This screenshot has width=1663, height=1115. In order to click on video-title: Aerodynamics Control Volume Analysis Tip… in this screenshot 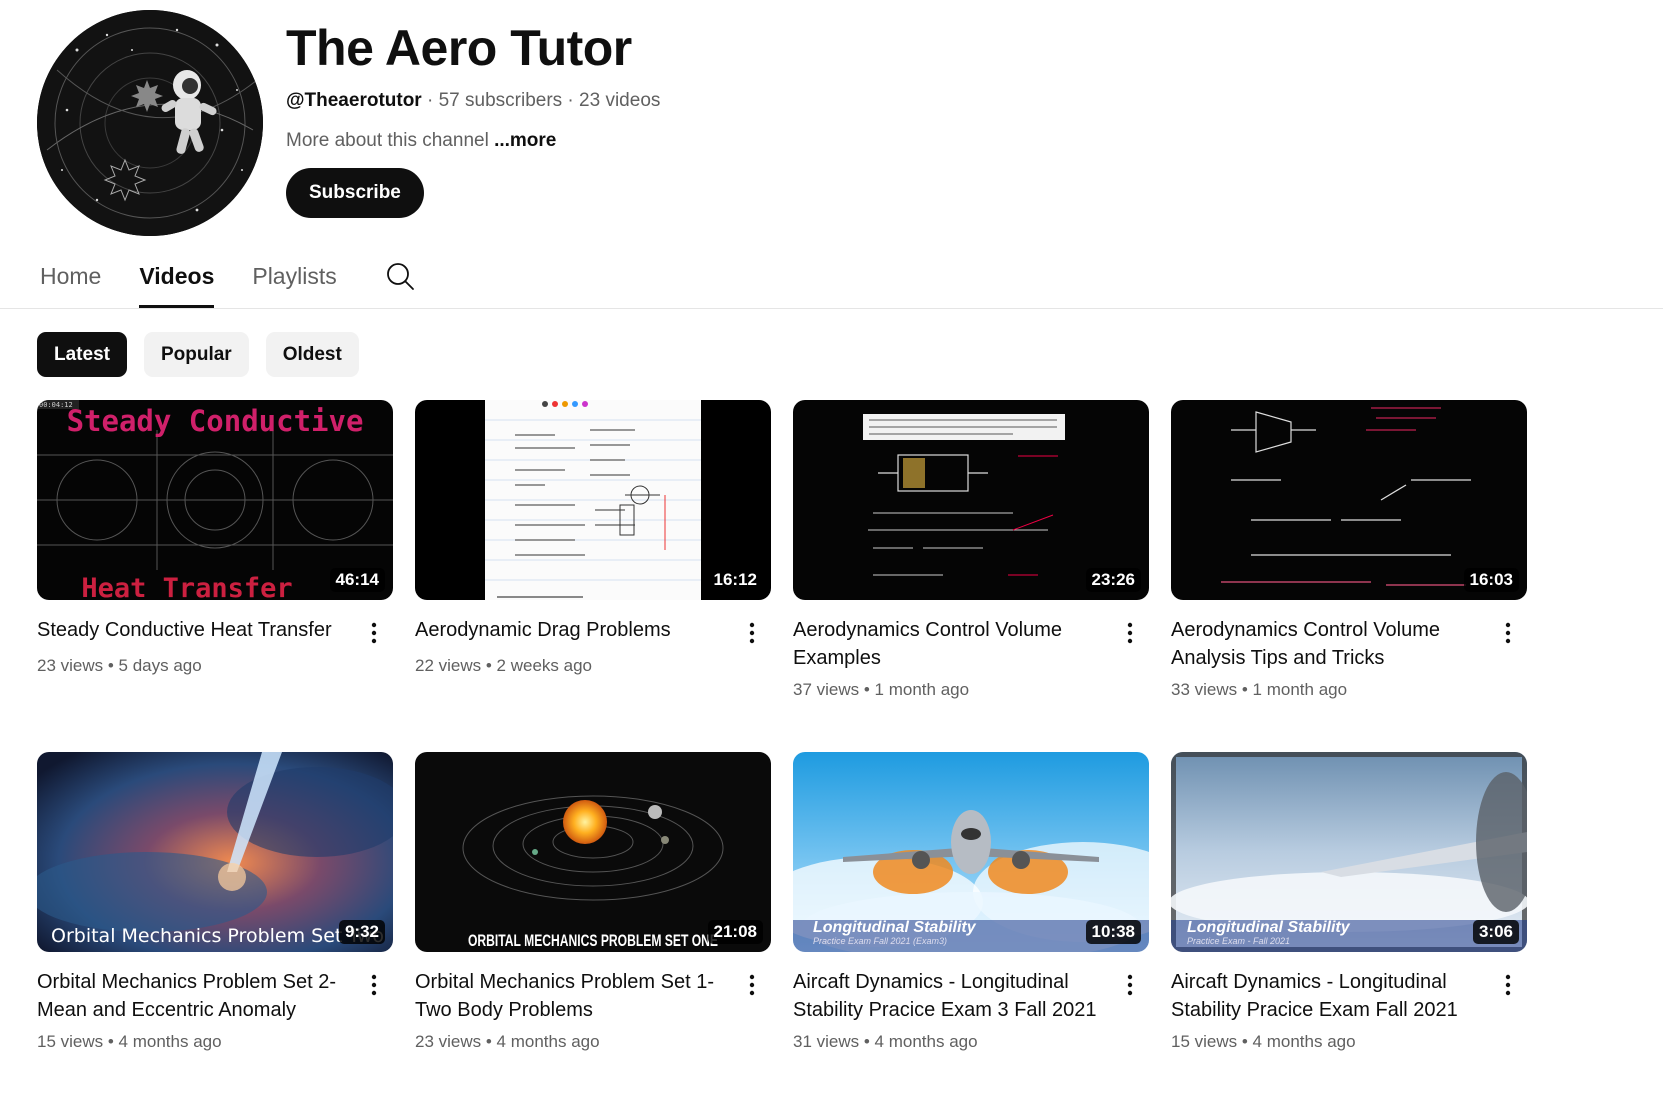, I will do `click(1330, 644)`.